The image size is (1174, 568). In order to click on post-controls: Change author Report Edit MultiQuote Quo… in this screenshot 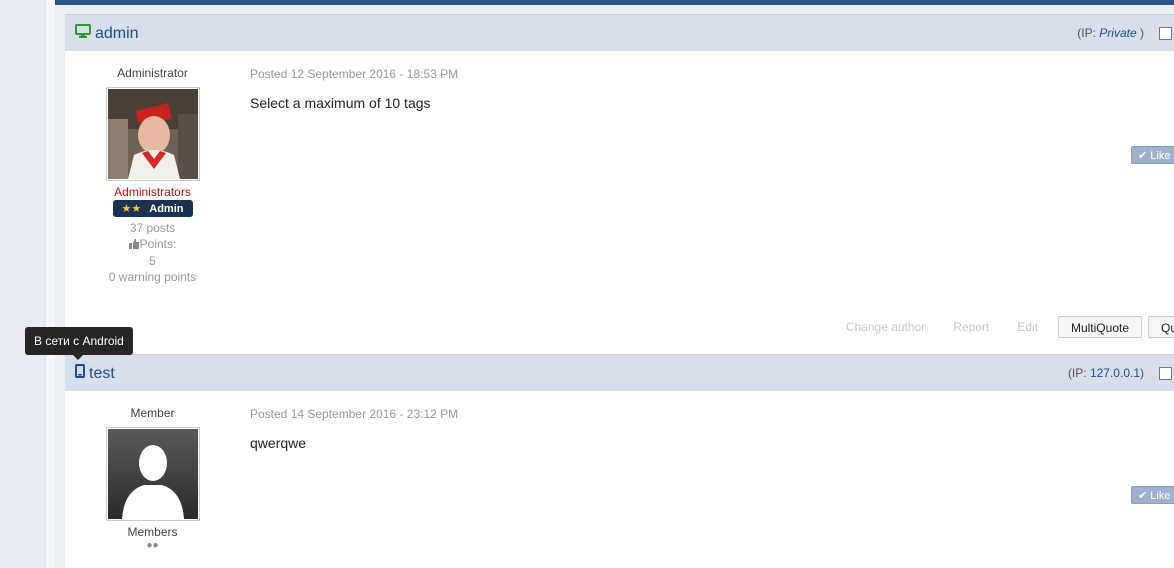, I will do `click(1010, 327)`.